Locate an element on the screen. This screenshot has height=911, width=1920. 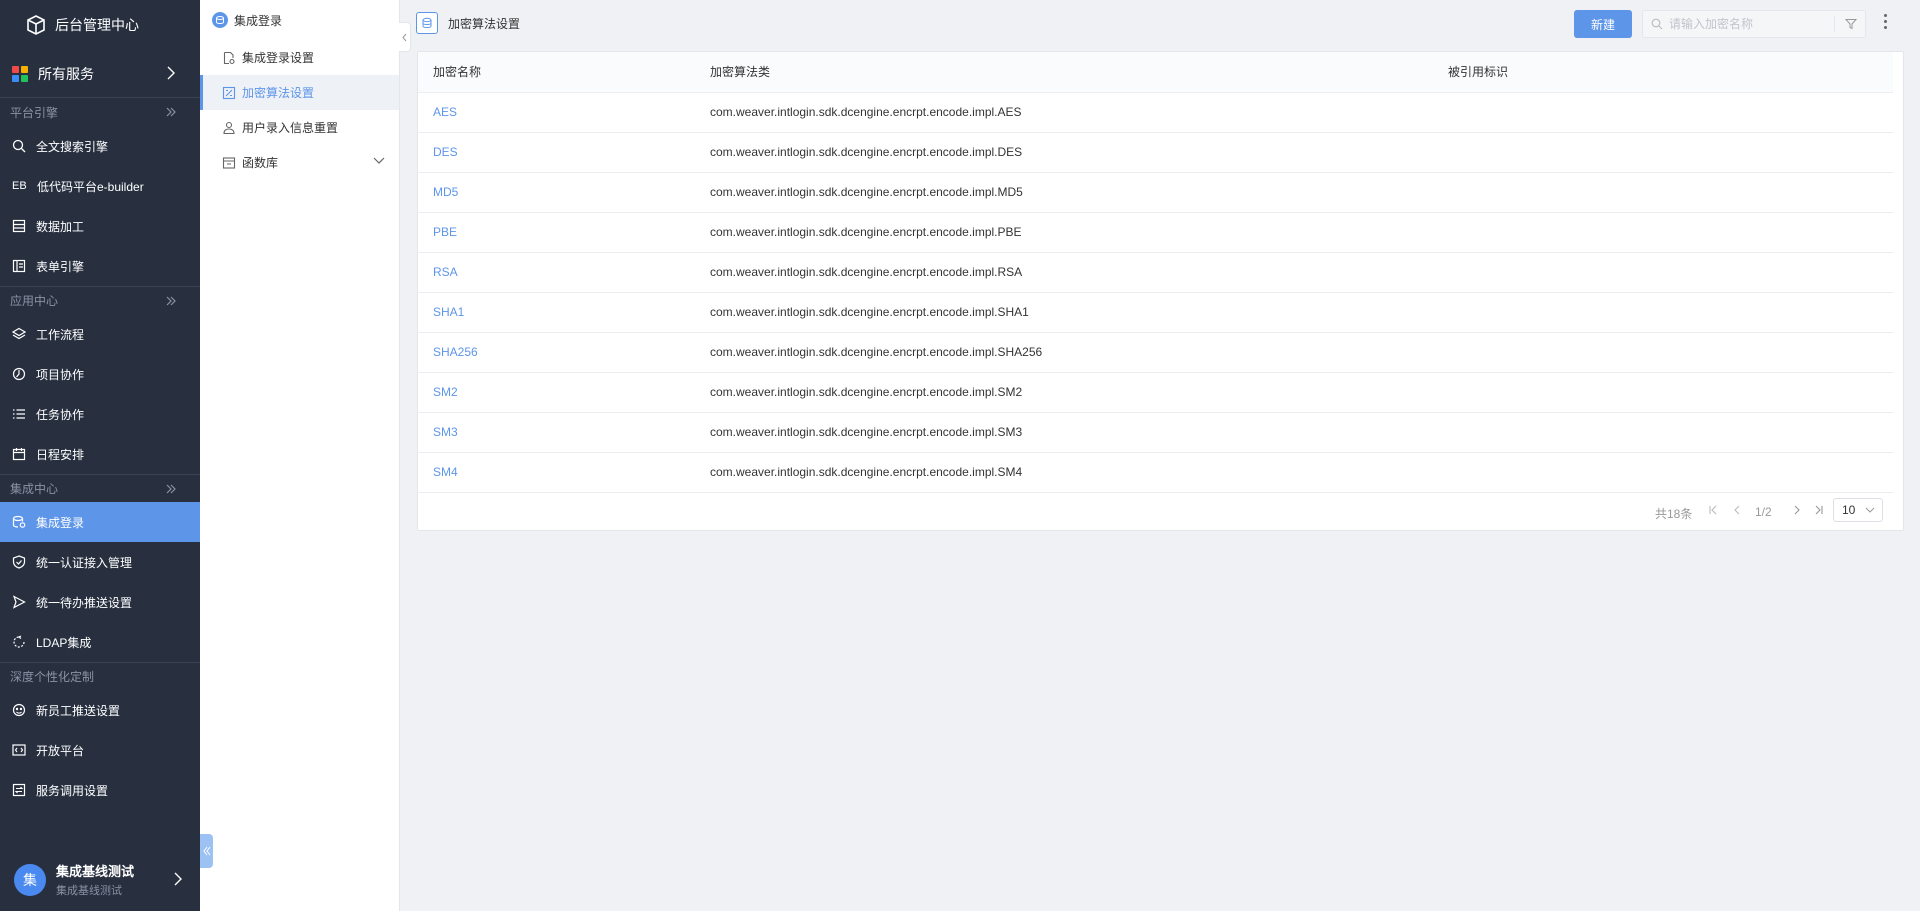
project-icon is located at coordinates (19, 374).